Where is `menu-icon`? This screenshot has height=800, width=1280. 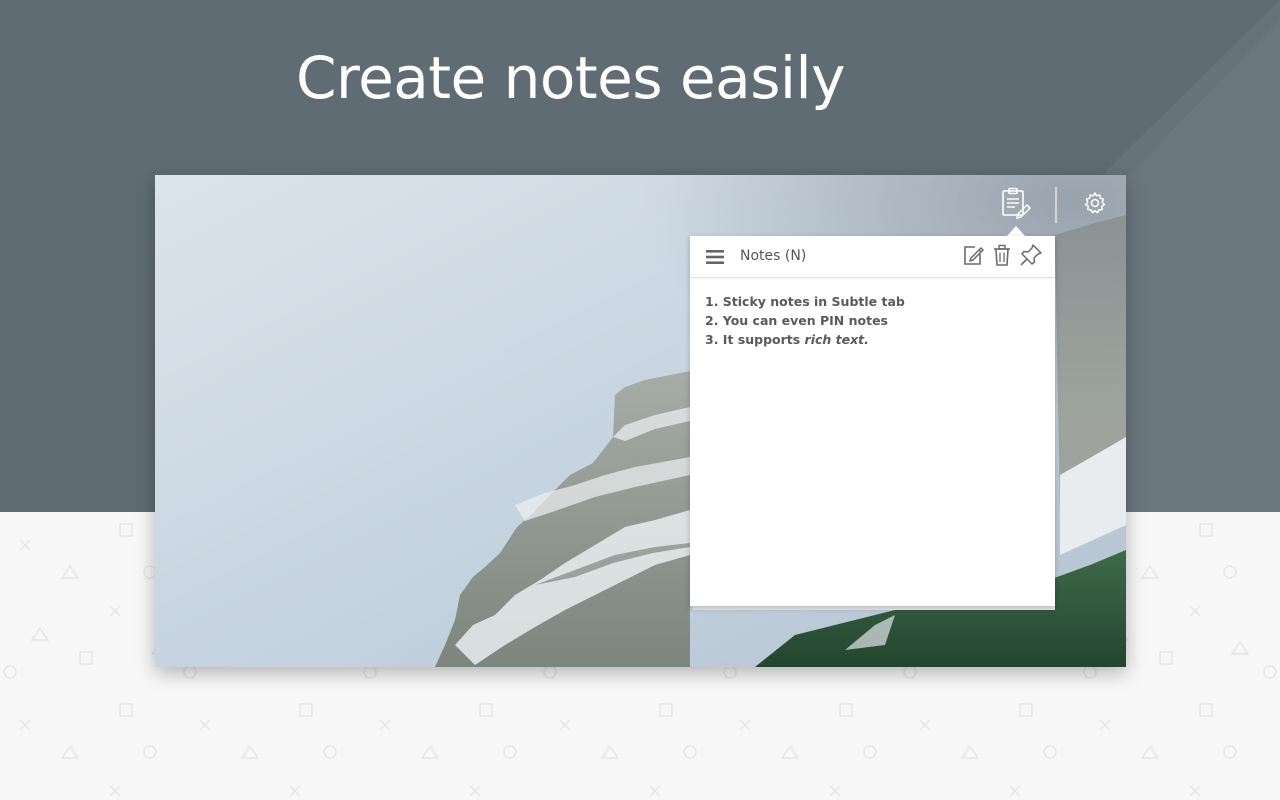
menu-icon is located at coordinates (715, 257).